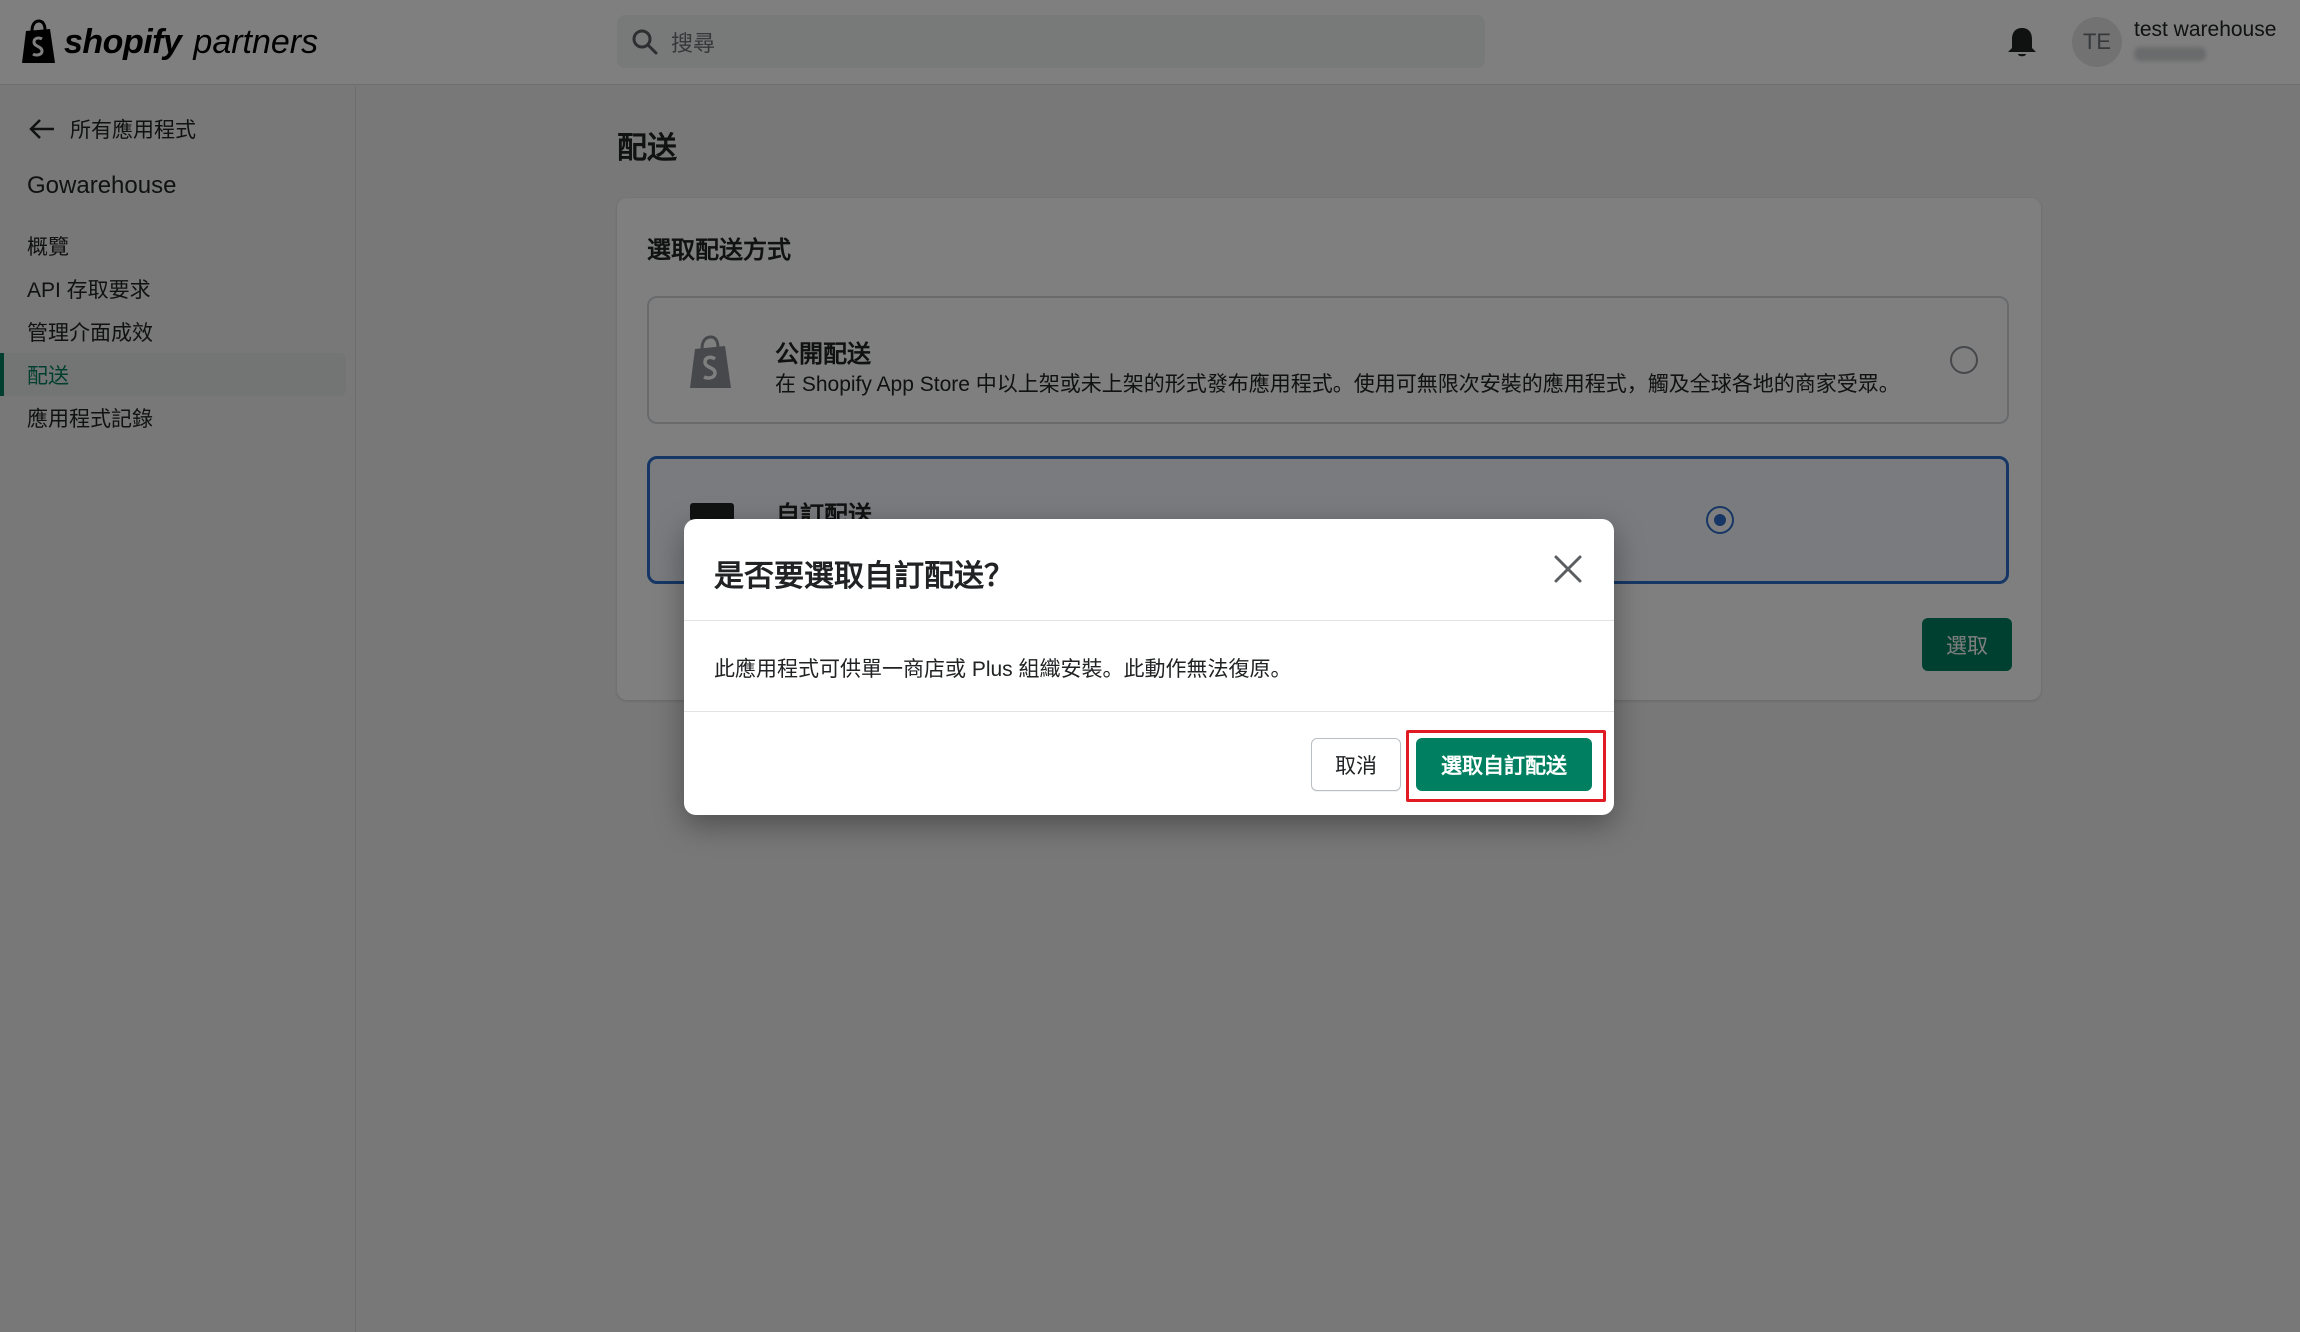 The width and height of the screenshot is (2300, 1332). What do you see at coordinates (1149, 570) in the screenshot?
I see `modal-header: 是否要選取自訂配送？` at bounding box center [1149, 570].